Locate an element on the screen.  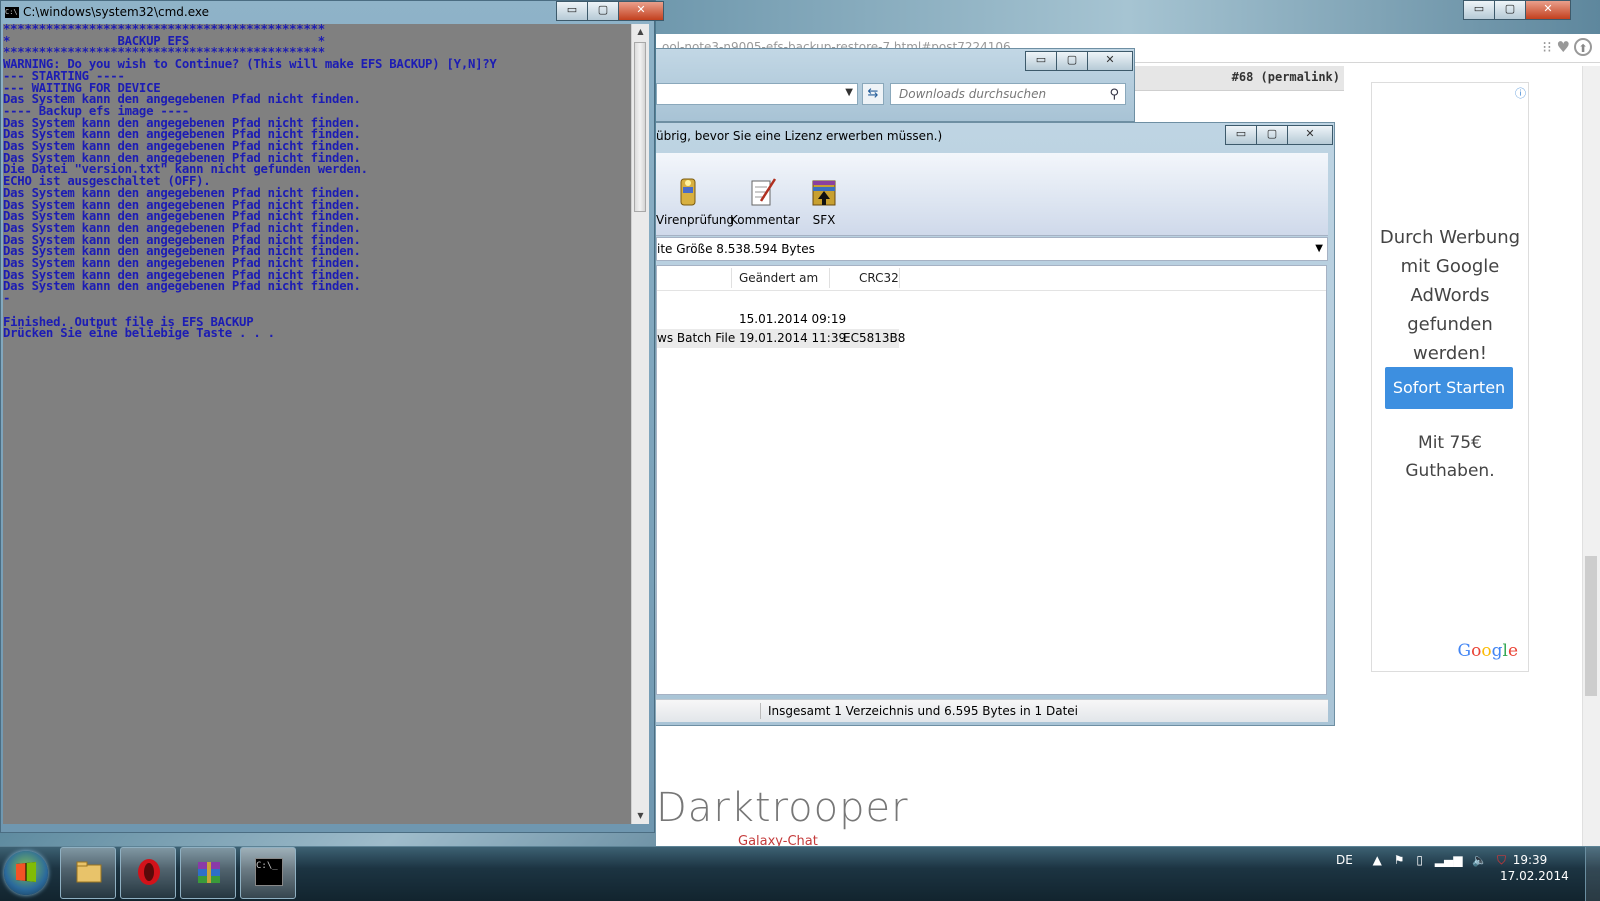
start-button is located at coordinates (26, 873).